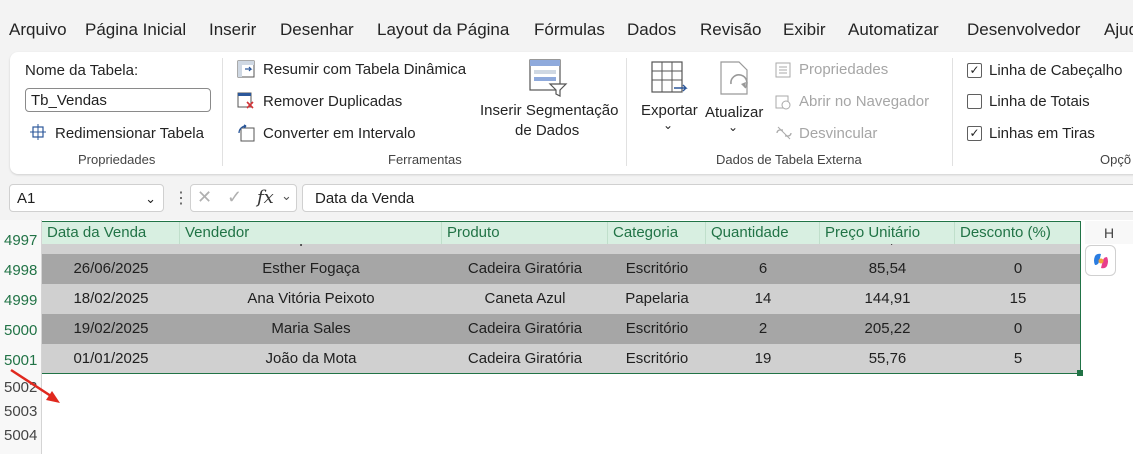 This screenshot has width=1133, height=454. Describe the element at coordinates (717, 198) in the screenshot. I see `formula-input: Data da Venda` at that location.